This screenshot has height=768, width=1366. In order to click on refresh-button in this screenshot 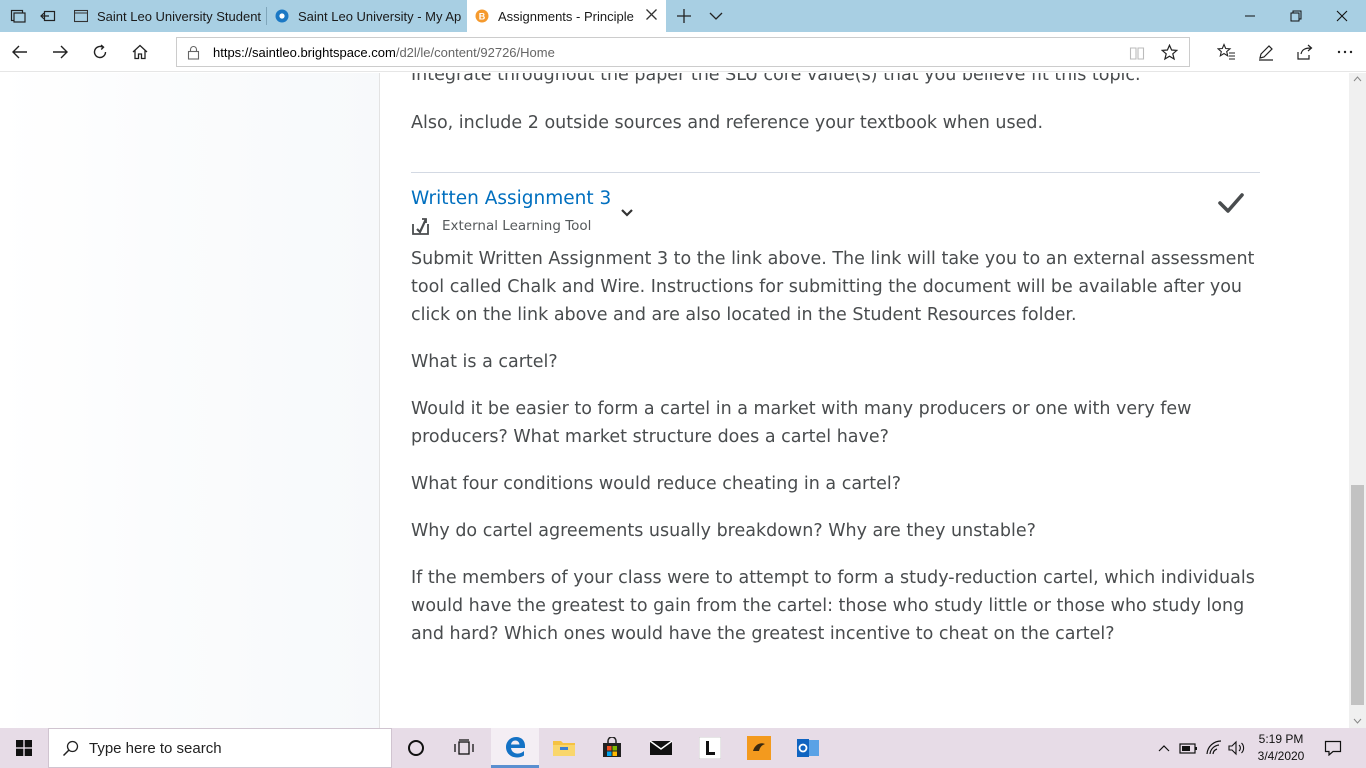, I will do `click(100, 52)`.